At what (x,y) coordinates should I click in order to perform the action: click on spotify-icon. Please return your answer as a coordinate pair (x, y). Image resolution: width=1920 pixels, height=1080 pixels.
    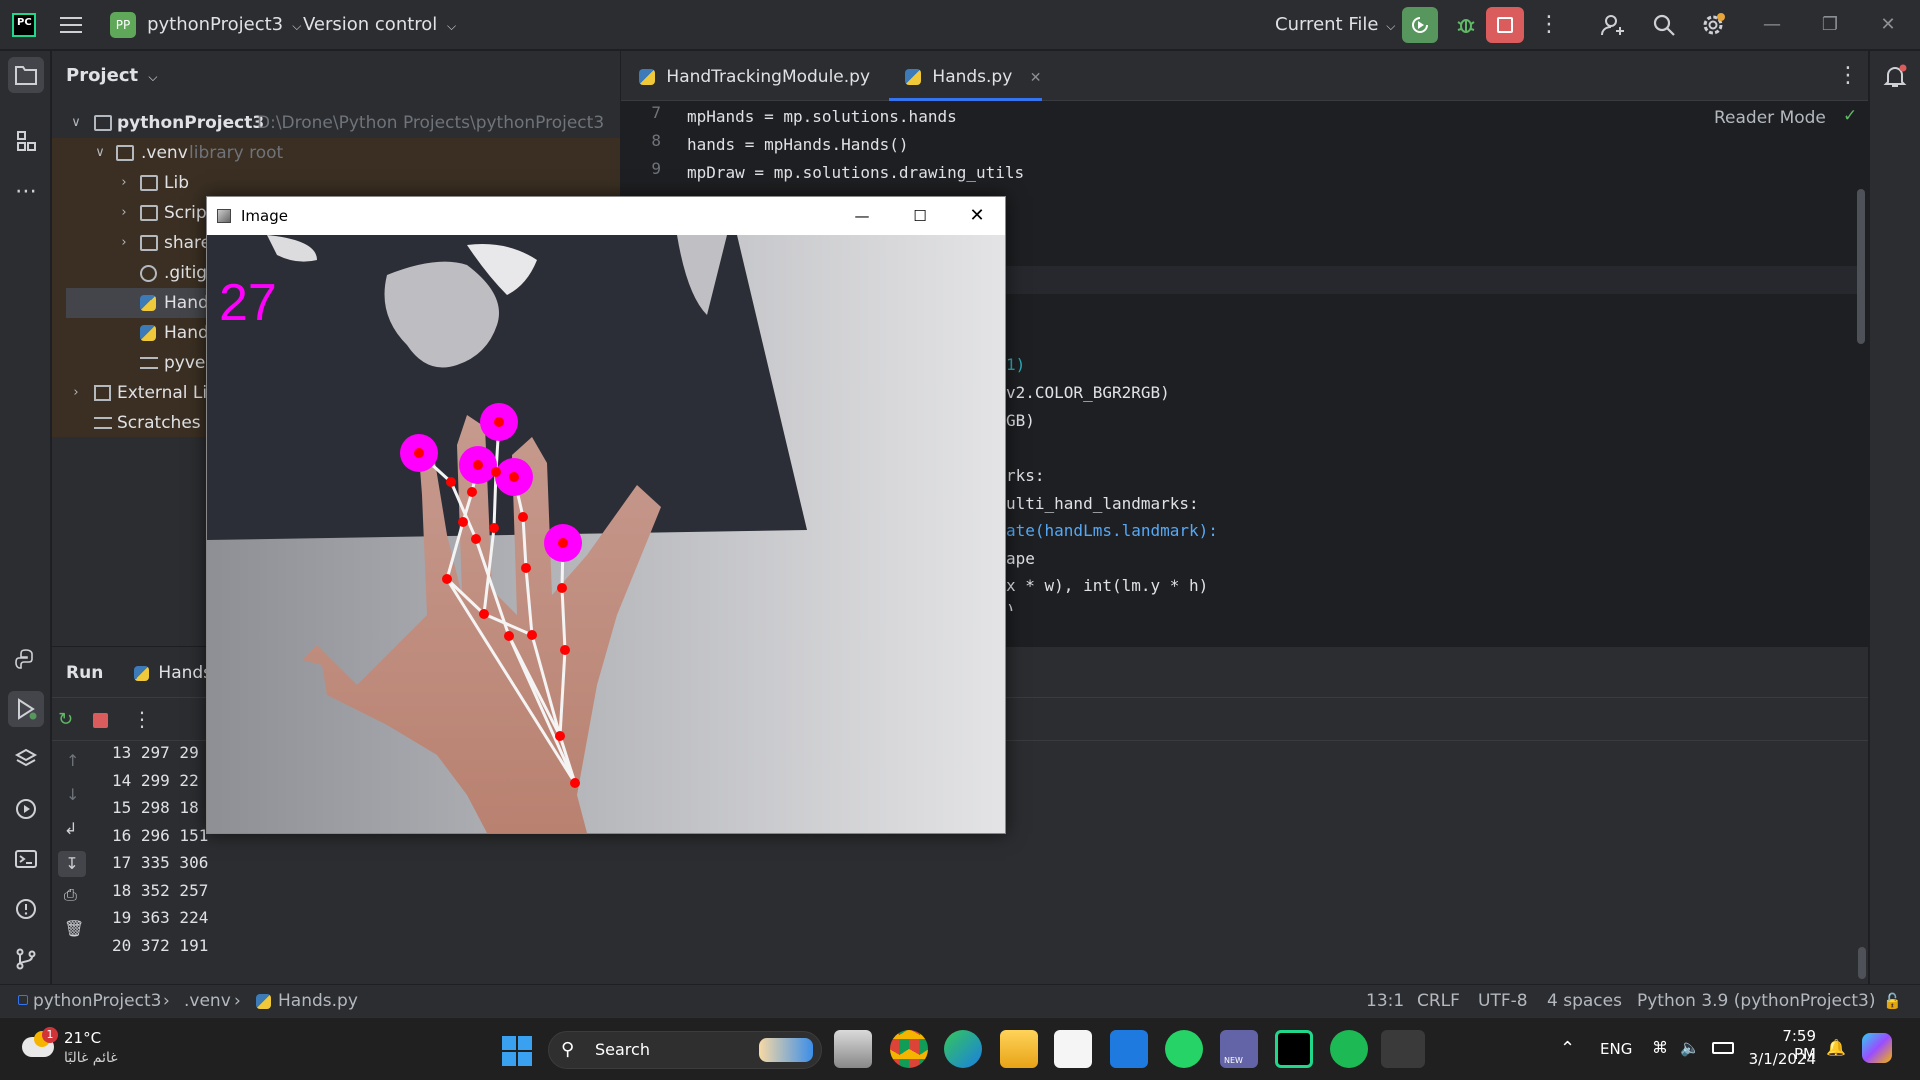
    Looking at the image, I should click on (1349, 1049).